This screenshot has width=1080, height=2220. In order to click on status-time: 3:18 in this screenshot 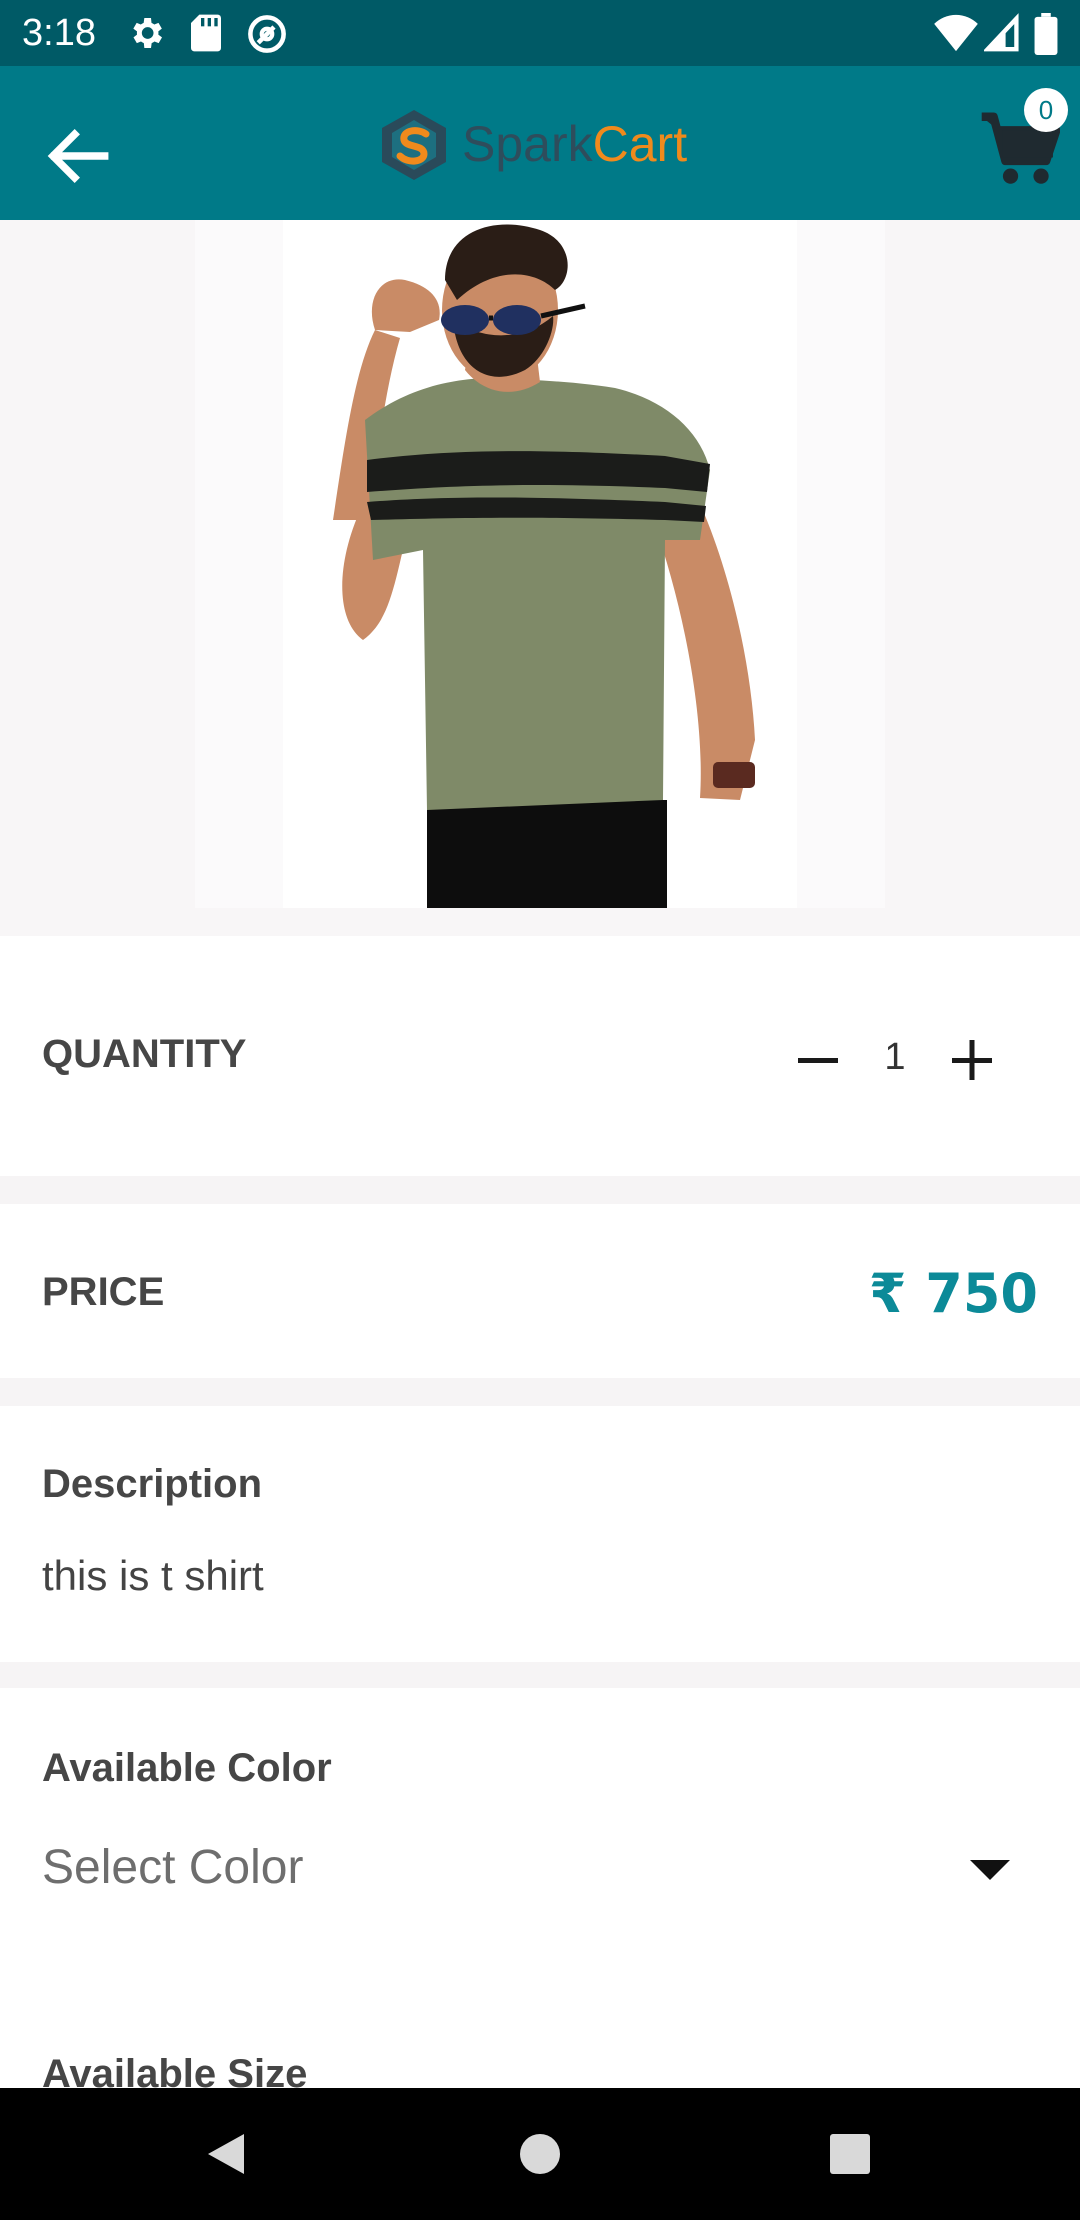, I will do `click(59, 33)`.